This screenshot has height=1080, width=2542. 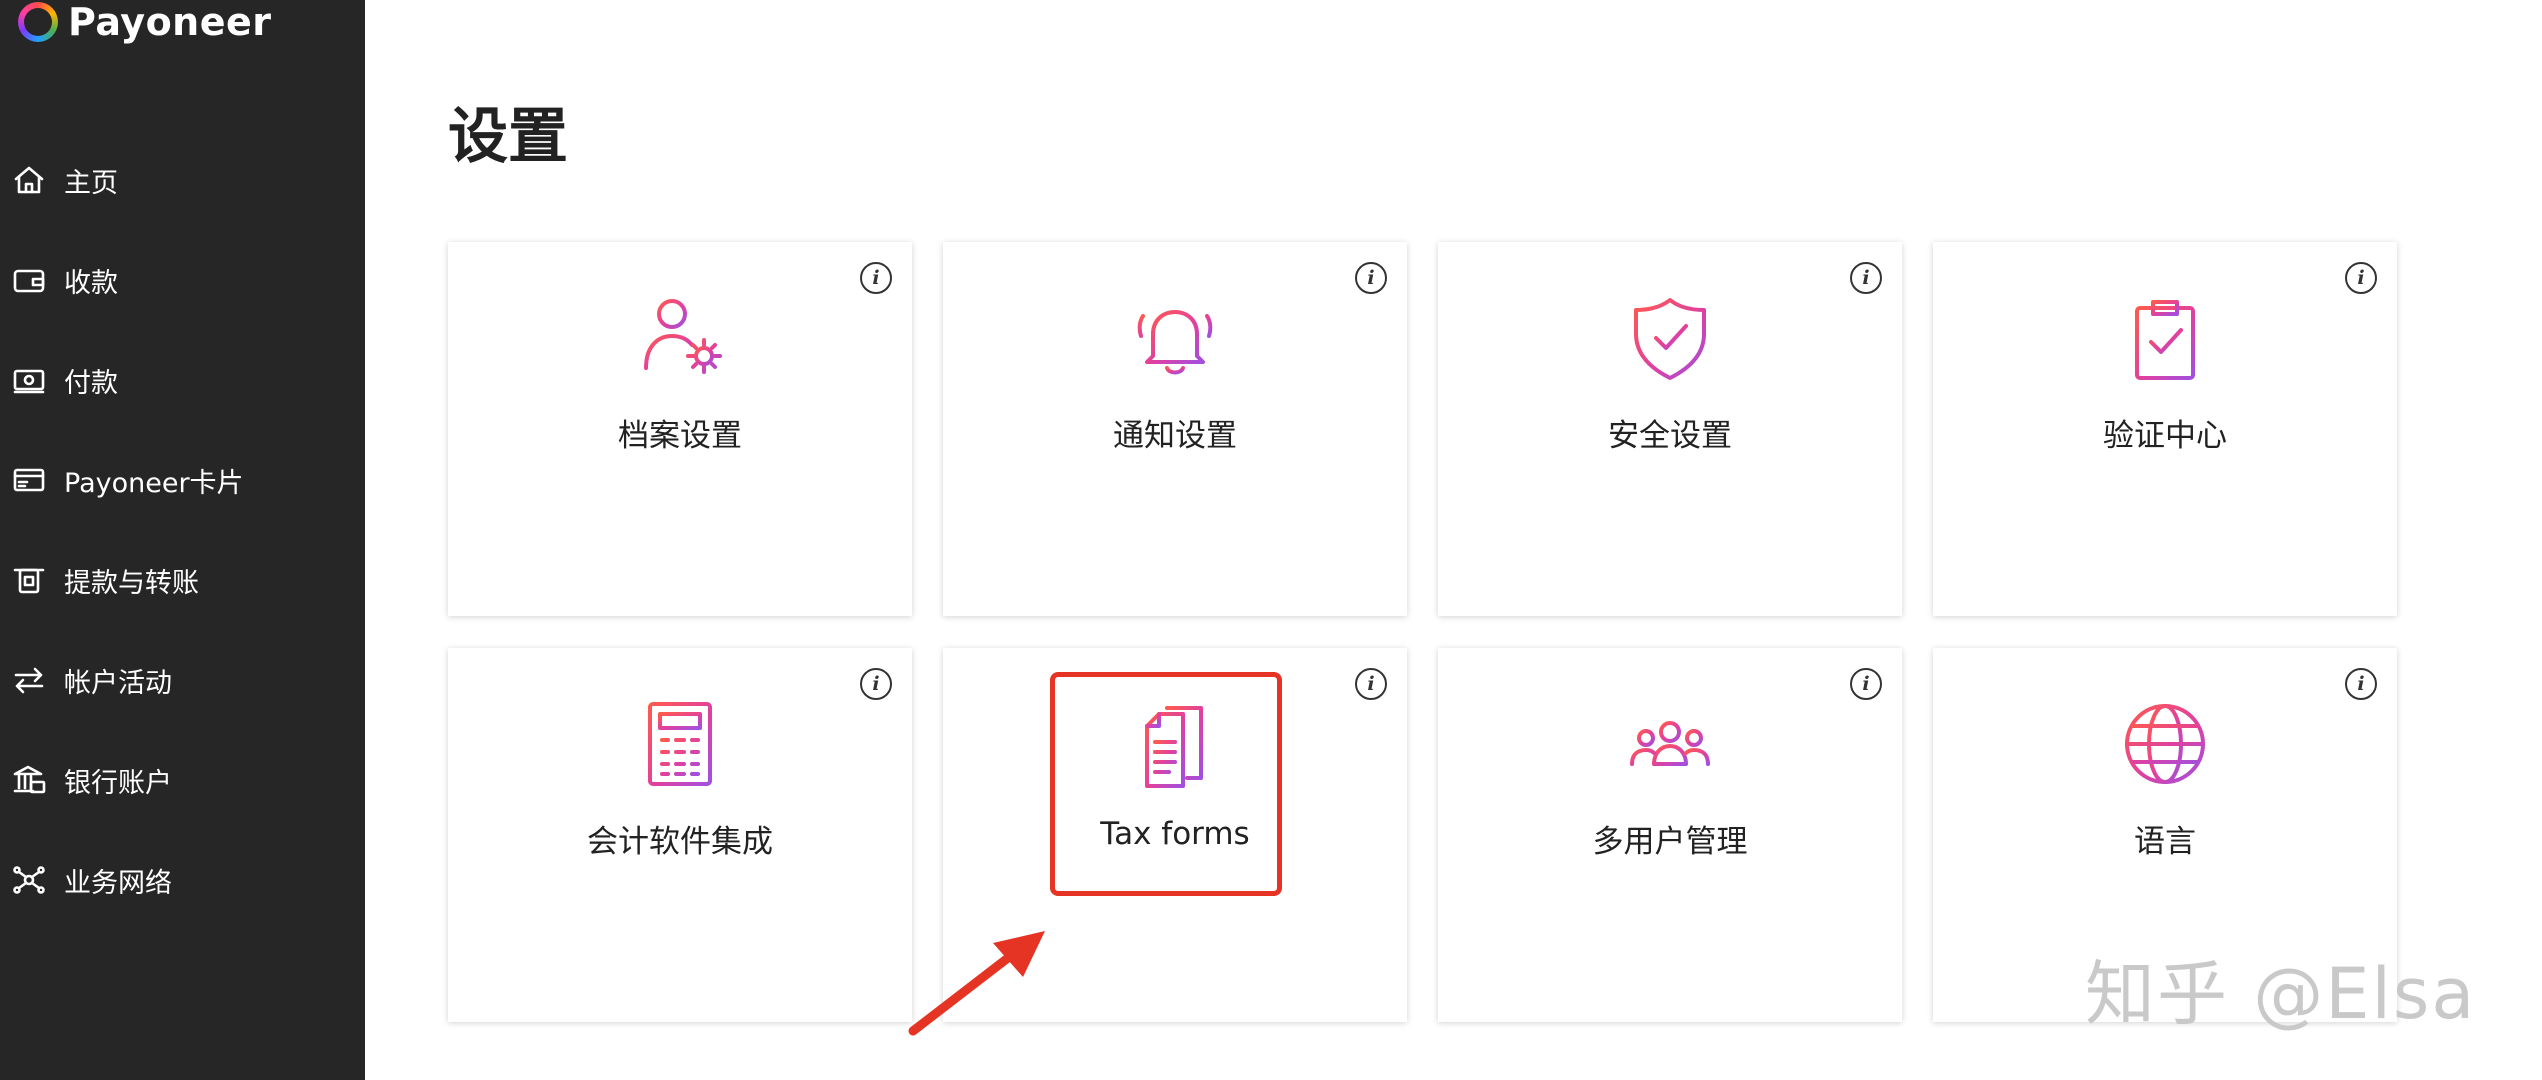 I want to click on sidebar-item-pay: 付款, so click(x=182, y=380).